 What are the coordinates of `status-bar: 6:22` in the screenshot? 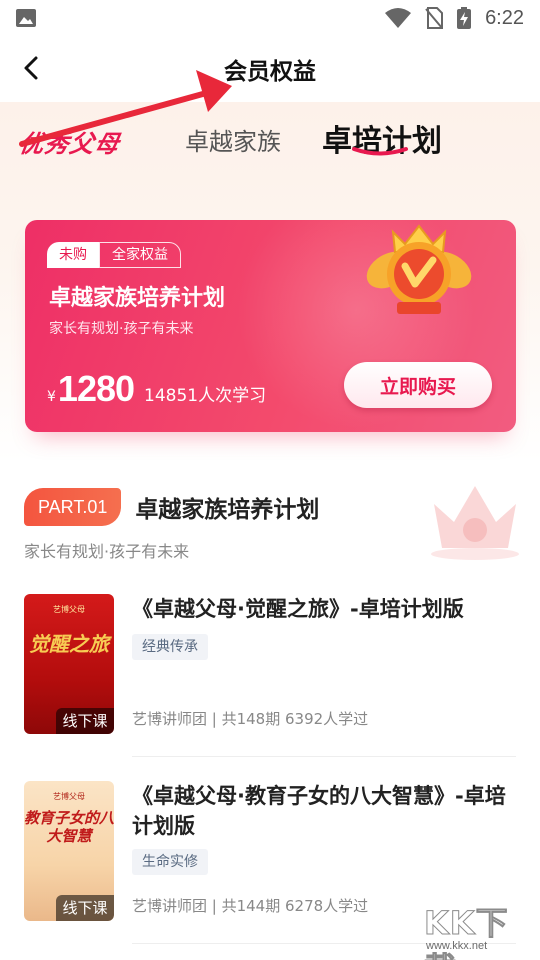 It's located at (270, 18).